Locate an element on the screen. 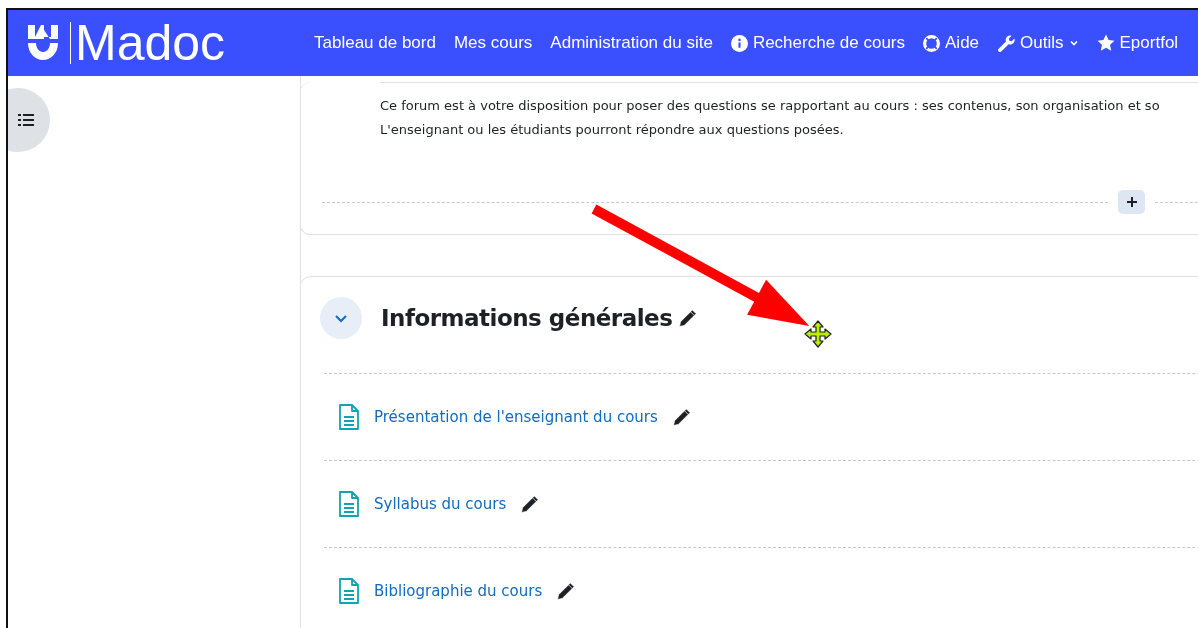 This screenshot has height=628, width=1198. activity-link: Présentation de l'enseignant du cours is located at coordinates (516, 417).